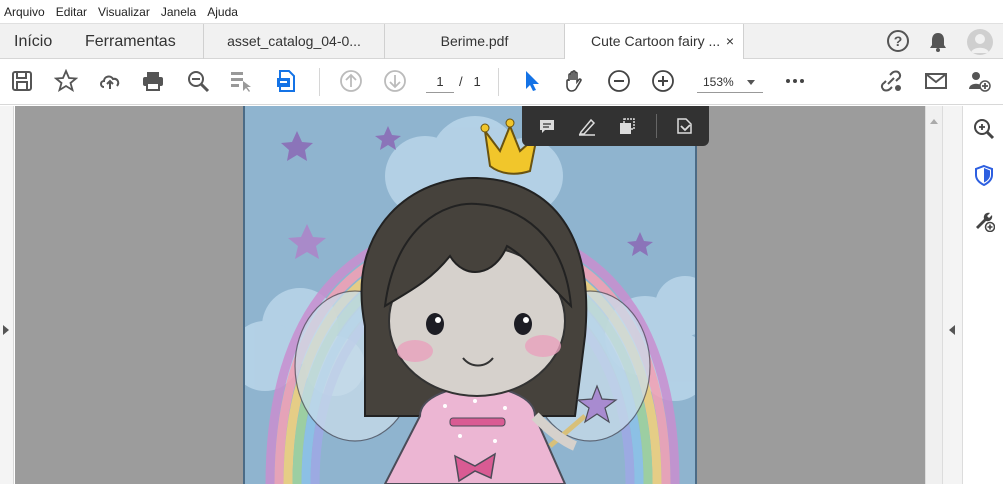 This screenshot has width=1003, height=484. Describe the element at coordinates (952, 295) in the screenshot. I see `right-panel-toggle` at that location.